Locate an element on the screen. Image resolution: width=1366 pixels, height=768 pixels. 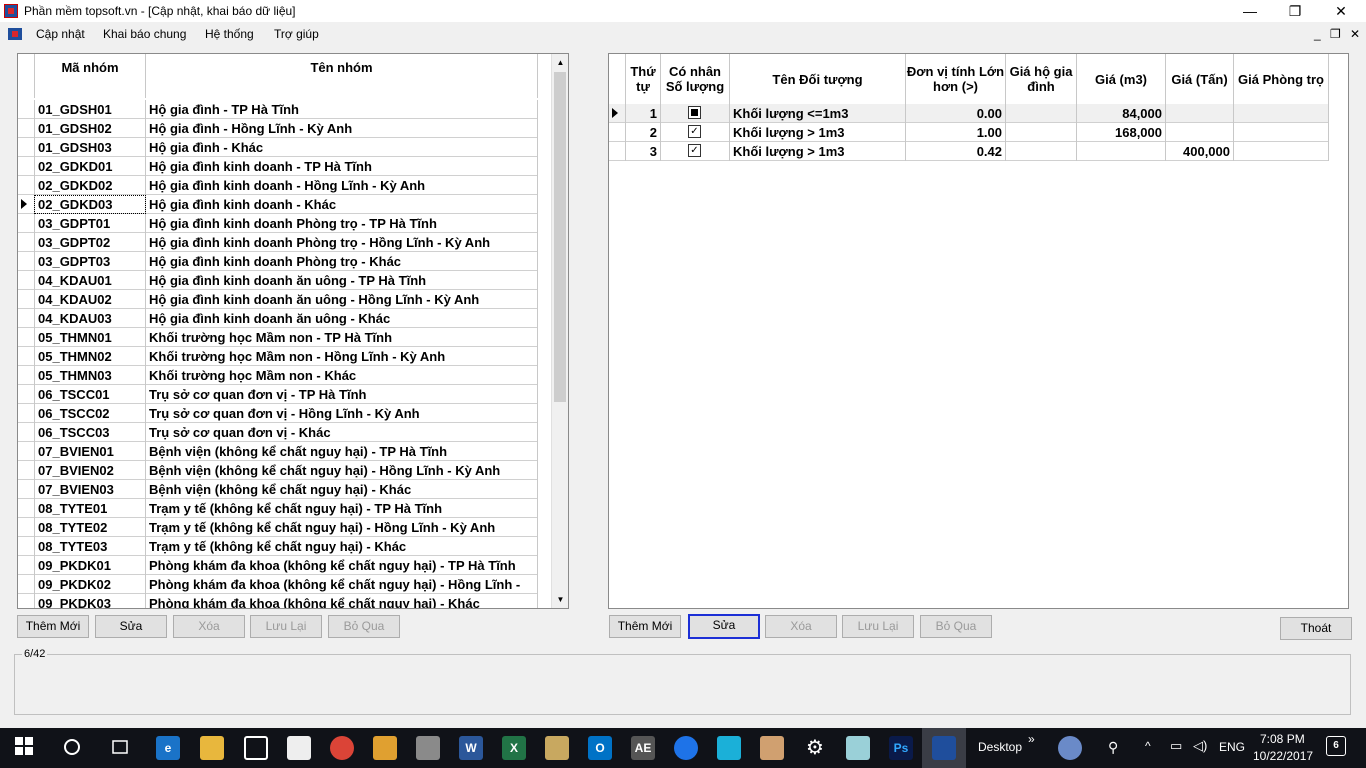
scroll-thumb is located at coordinates (560, 237).